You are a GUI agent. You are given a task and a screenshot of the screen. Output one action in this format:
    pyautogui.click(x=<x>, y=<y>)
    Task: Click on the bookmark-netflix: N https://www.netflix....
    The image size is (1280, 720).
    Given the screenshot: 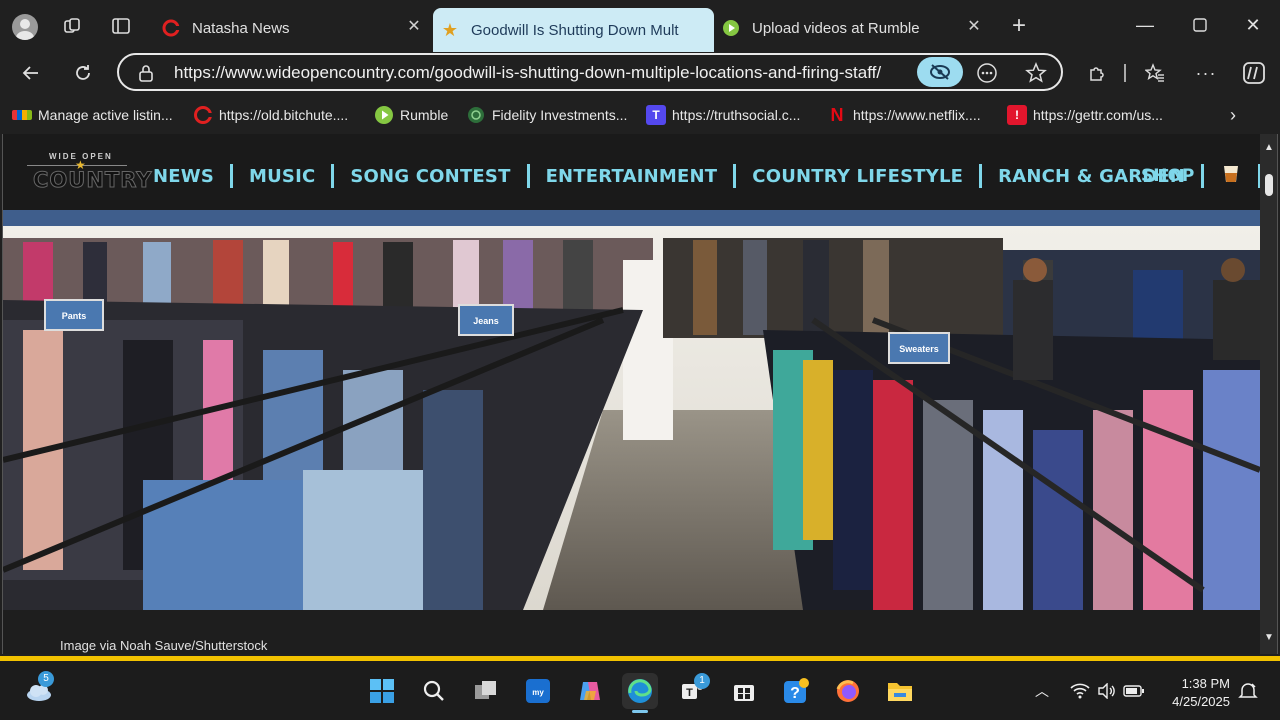 What is the action you would take?
    pyautogui.click(x=904, y=115)
    